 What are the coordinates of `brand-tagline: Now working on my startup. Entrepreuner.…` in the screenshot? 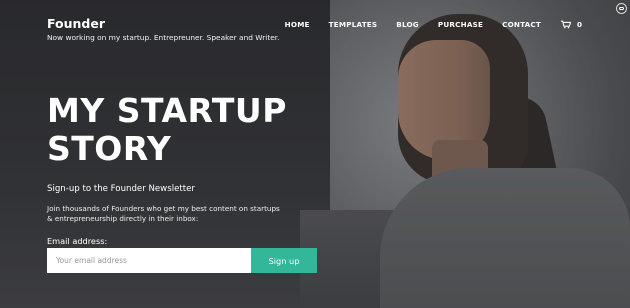 It's located at (163, 37).